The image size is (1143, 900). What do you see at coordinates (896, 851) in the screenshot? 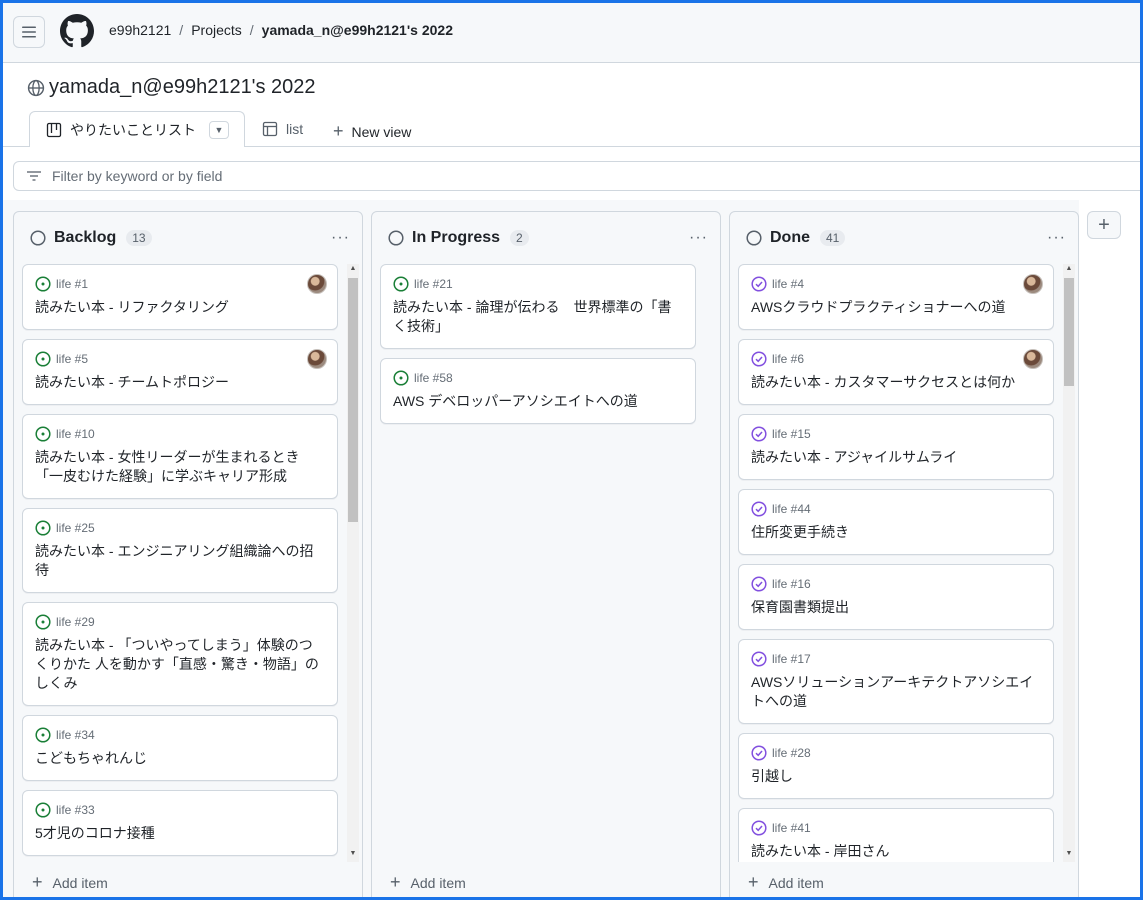
I see `issue-title: 読みたい本 - 岸田さん` at bounding box center [896, 851].